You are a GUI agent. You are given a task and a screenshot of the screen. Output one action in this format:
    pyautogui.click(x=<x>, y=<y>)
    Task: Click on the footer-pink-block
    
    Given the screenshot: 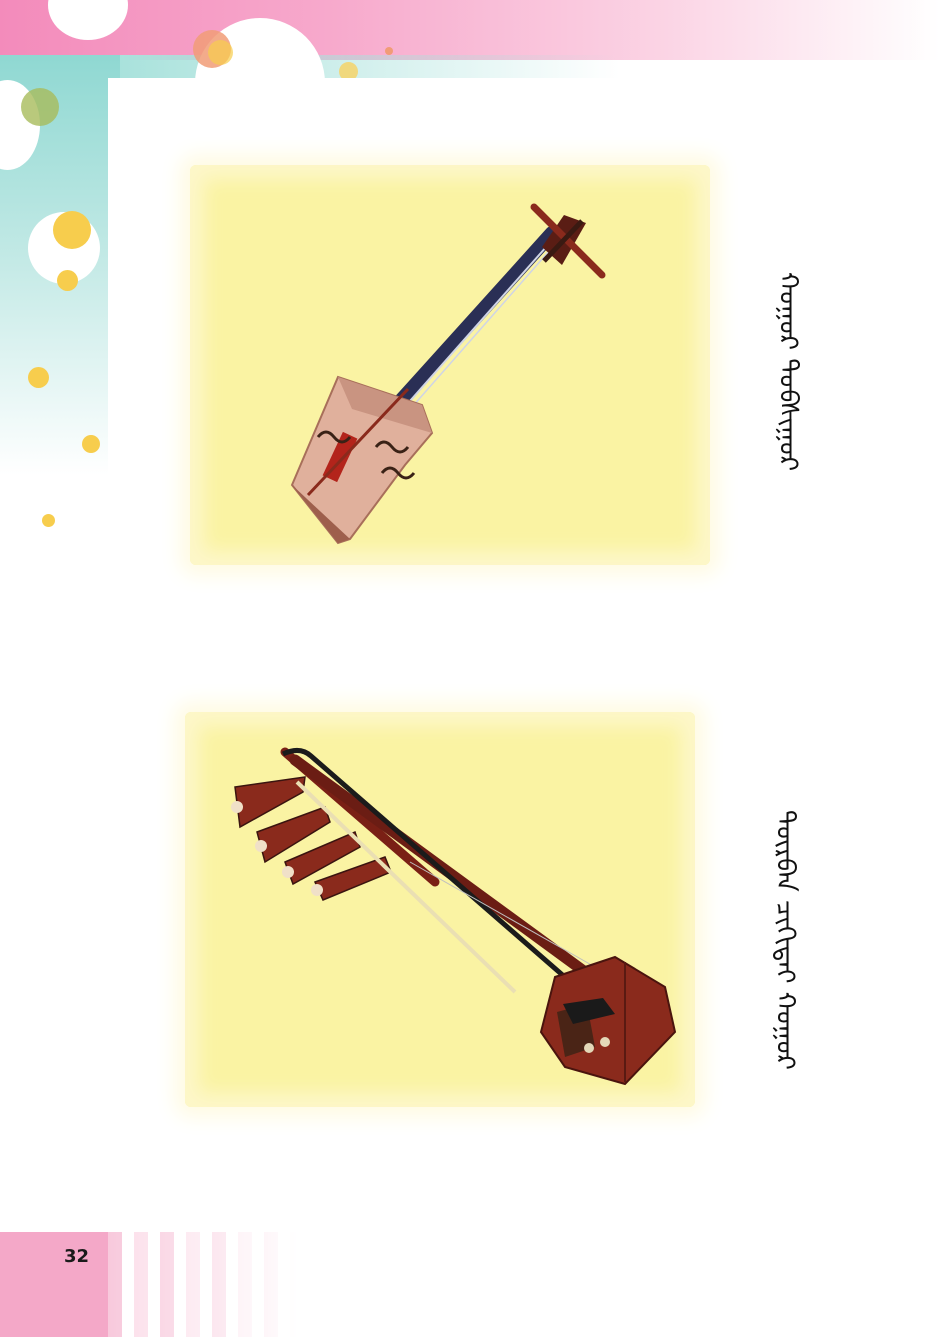 What is the action you would take?
    pyautogui.click(x=55, y=1284)
    